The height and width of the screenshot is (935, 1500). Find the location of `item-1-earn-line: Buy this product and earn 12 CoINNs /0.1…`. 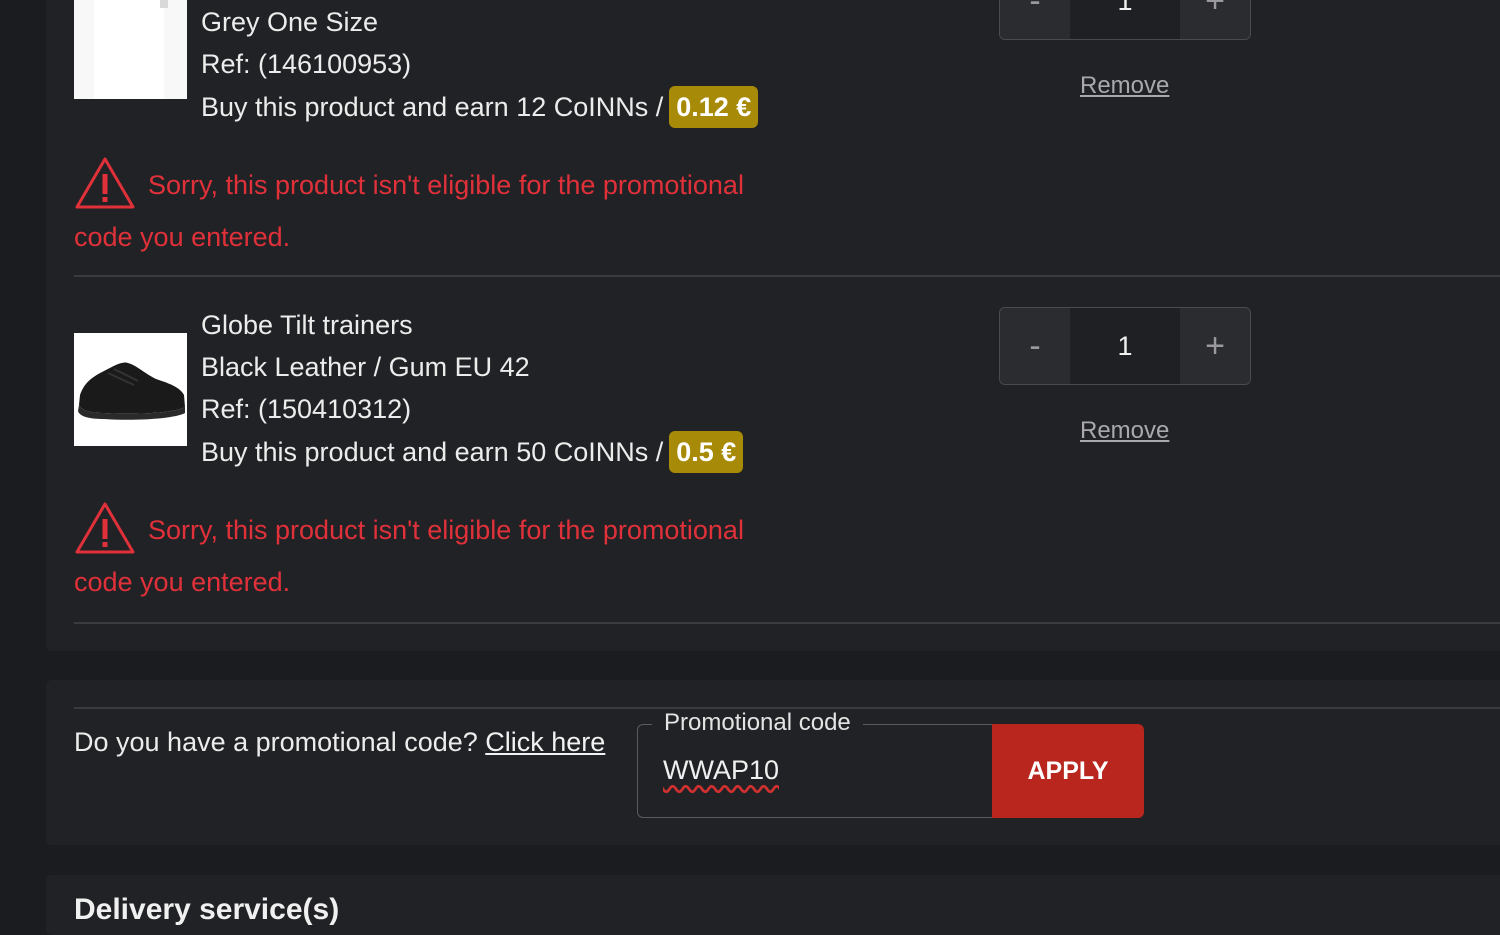

item-1-earn-line: Buy this product and earn 12 CoINNs /0.1… is located at coordinates (480, 108).